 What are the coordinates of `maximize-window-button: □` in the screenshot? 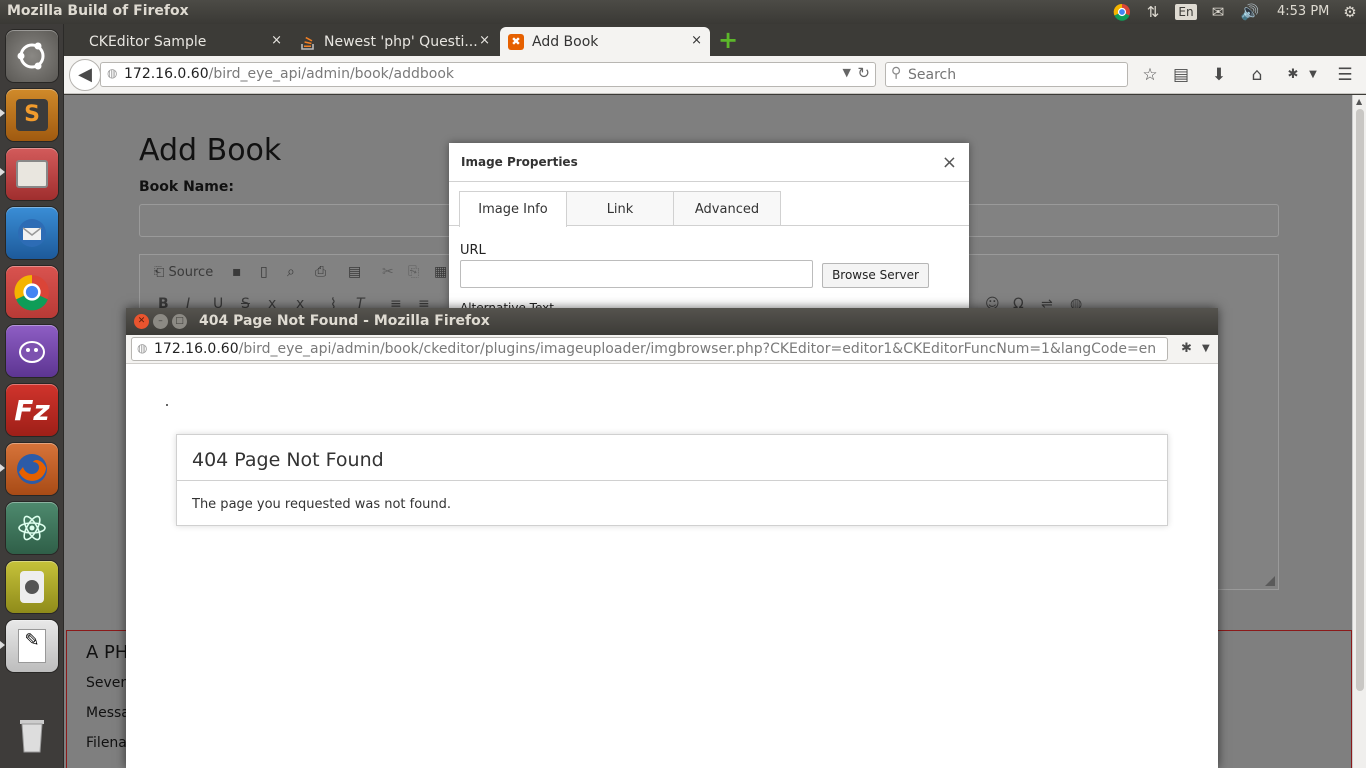 It's located at (179, 321).